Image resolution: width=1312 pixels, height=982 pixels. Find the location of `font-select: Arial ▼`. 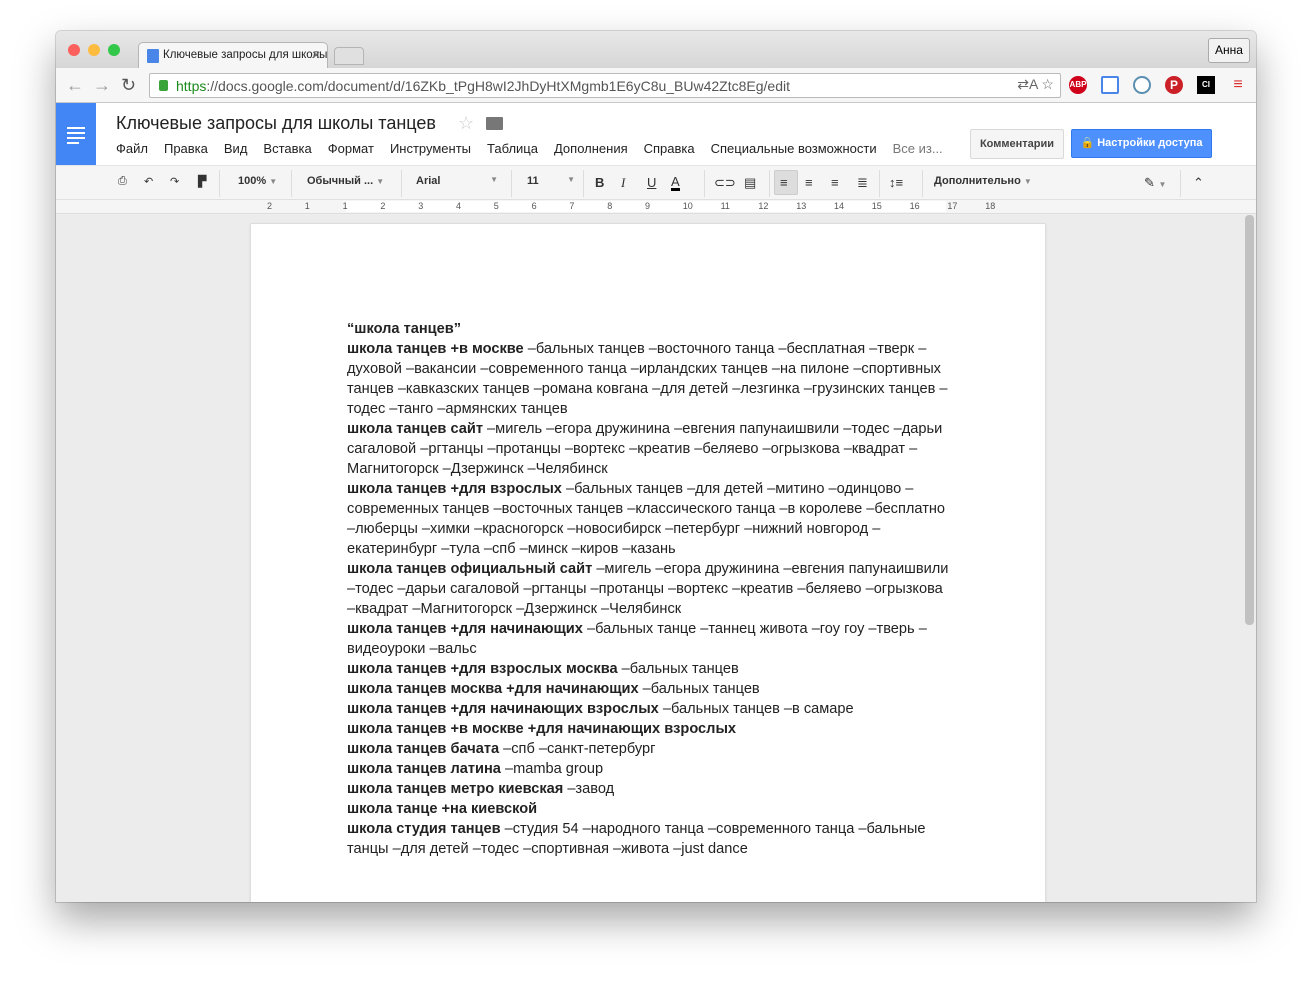

font-select: Arial ▼ is located at coordinates (457, 181).